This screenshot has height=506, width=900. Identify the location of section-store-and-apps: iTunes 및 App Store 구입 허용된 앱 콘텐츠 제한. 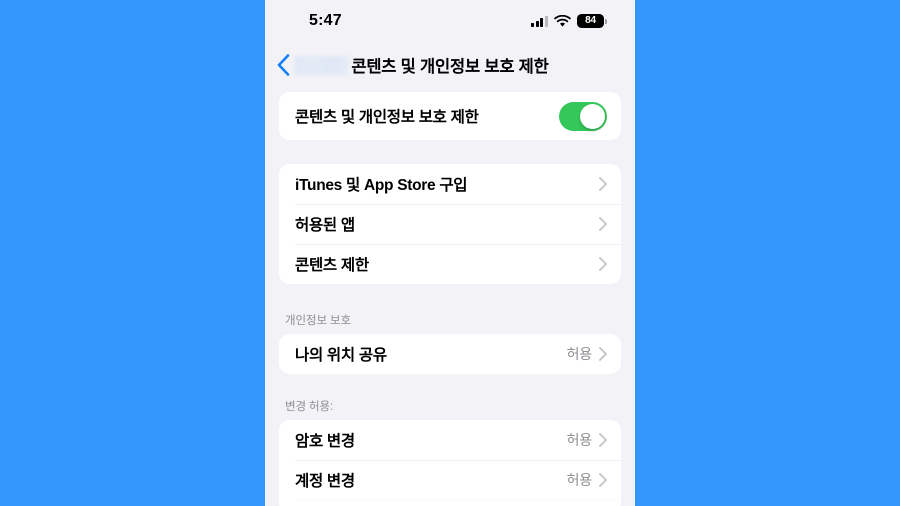
(450, 224).